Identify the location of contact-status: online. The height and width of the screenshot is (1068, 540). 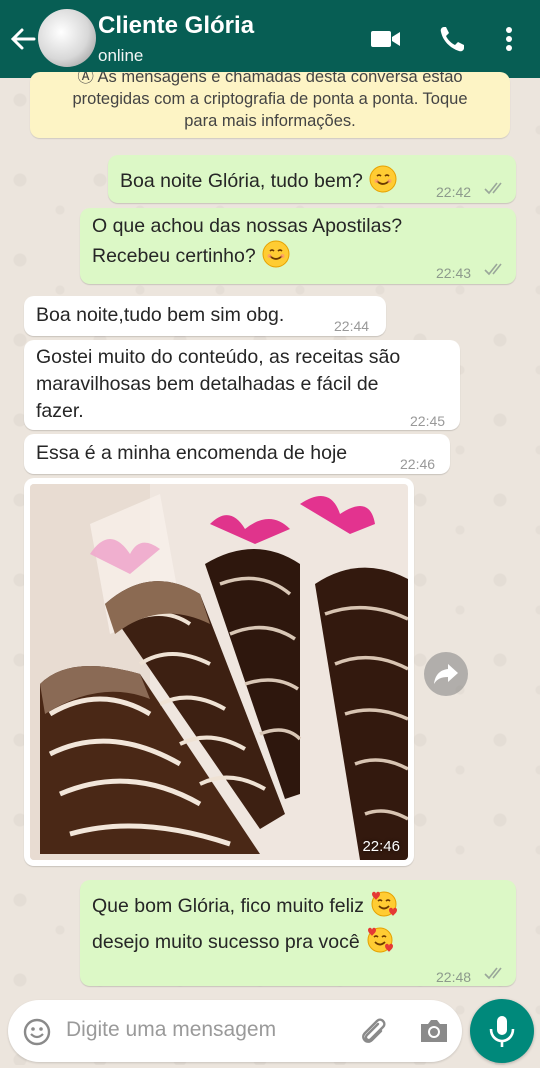
(121, 55).